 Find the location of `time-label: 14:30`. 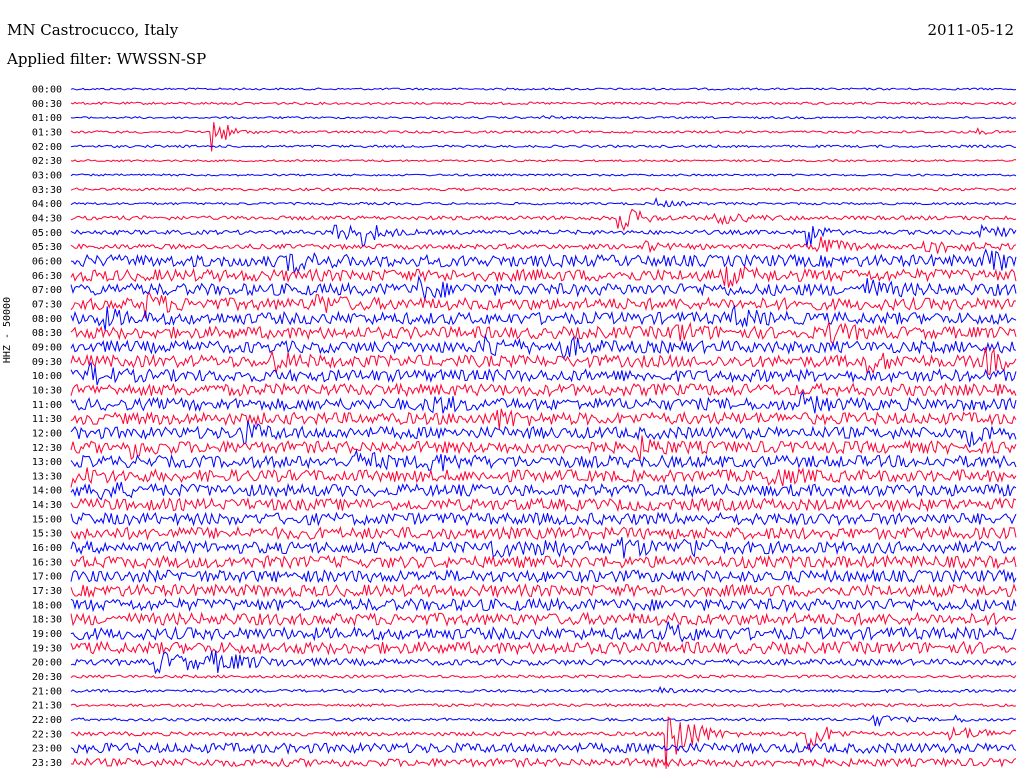

time-label: 14:30 is located at coordinates (47, 505).